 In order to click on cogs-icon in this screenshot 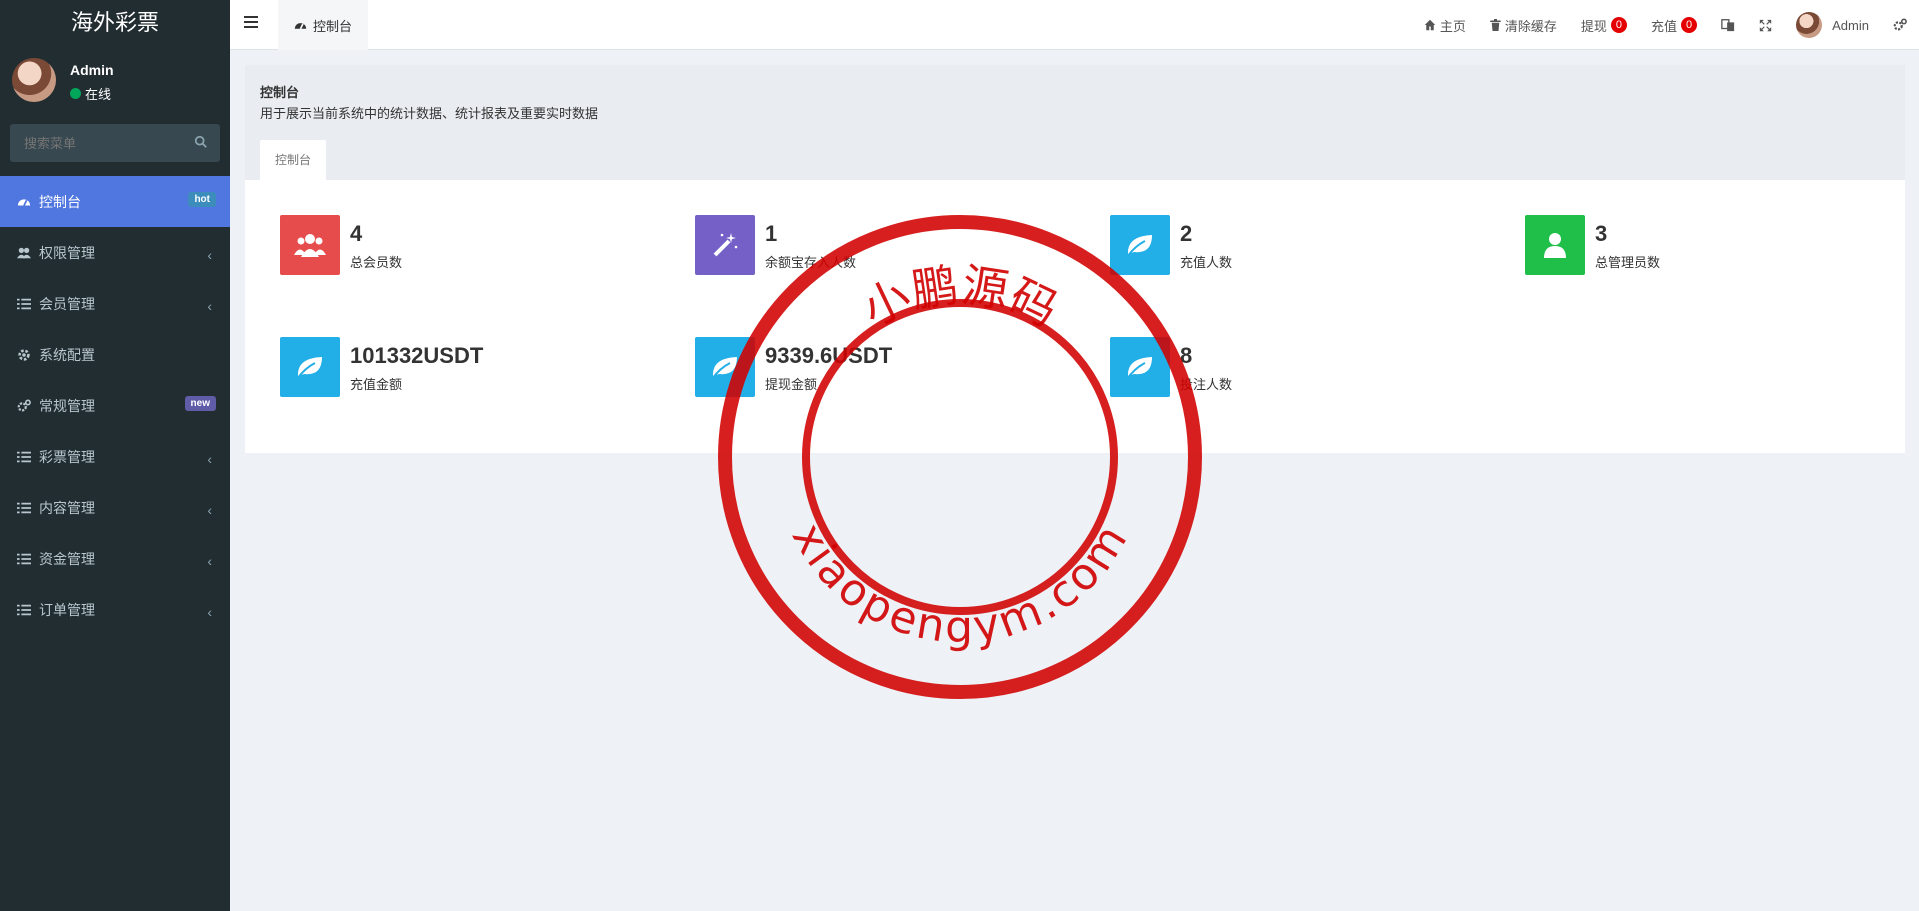, I will do `click(1900, 24)`.